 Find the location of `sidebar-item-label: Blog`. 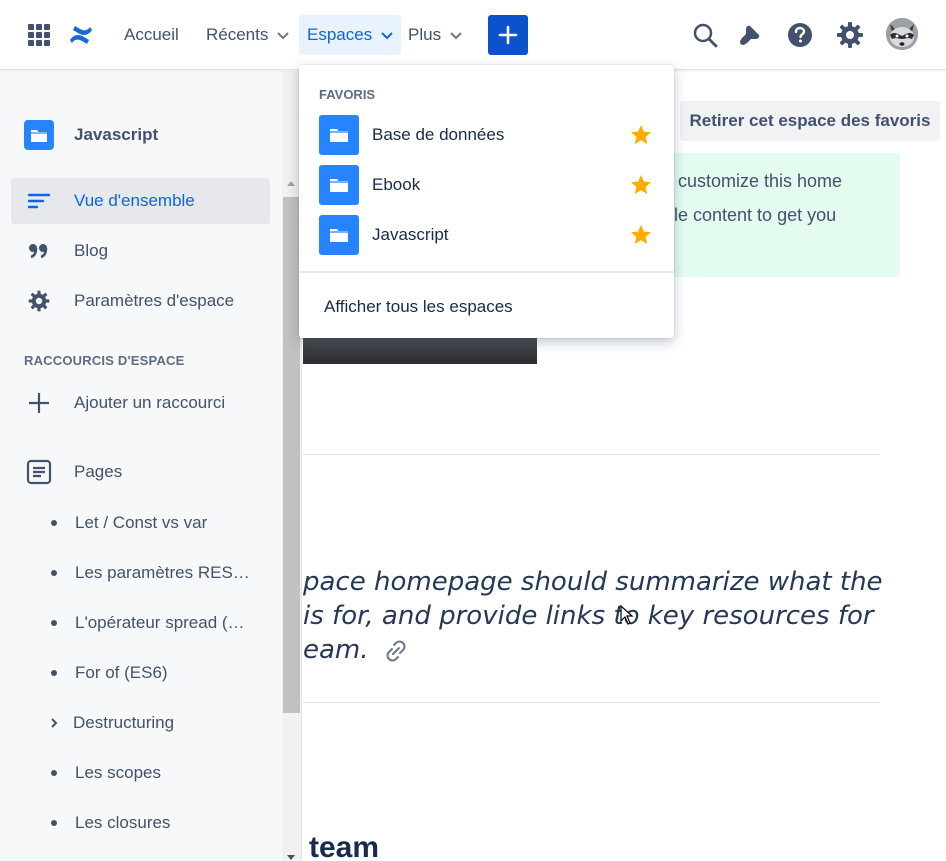

sidebar-item-label: Blog is located at coordinates (91, 250).